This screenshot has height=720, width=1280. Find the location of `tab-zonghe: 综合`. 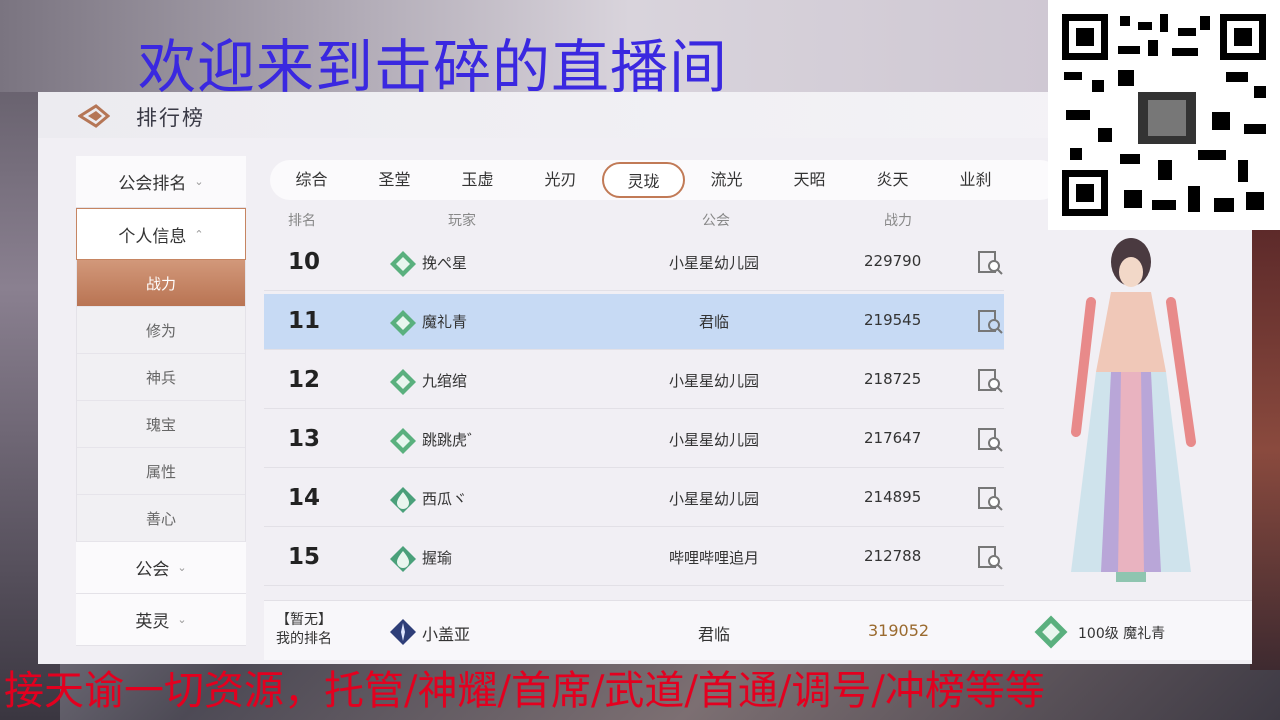

tab-zonghe: 综合 is located at coordinates (311, 180).